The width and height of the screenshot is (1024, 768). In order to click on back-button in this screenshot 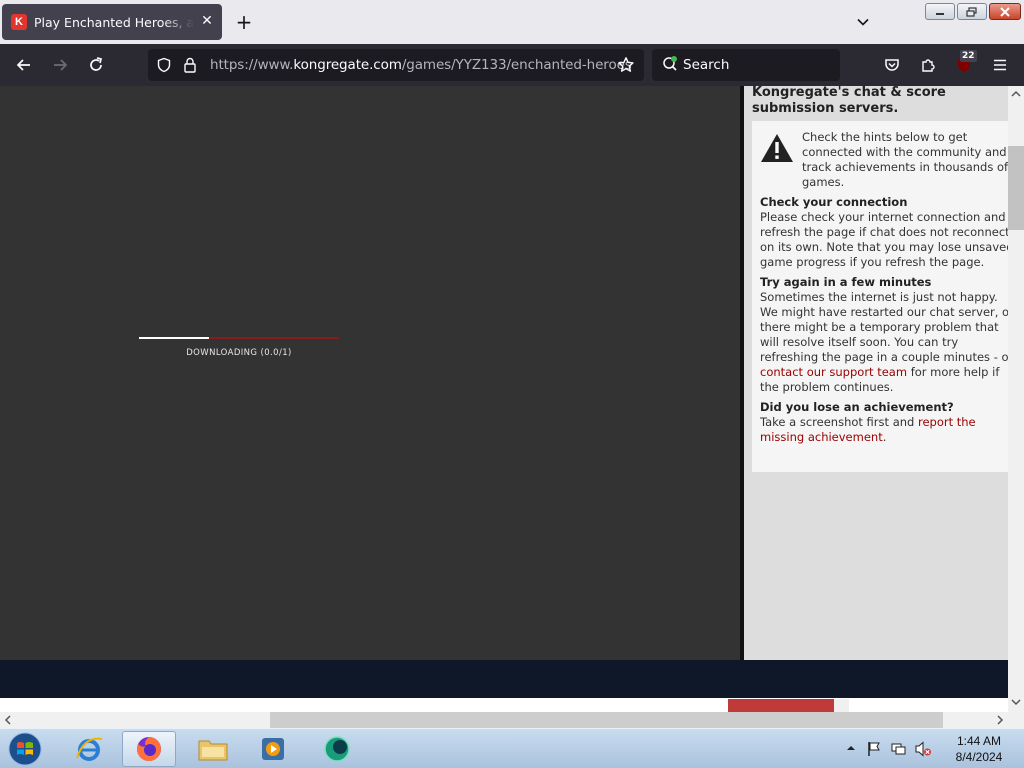, I will do `click(24, 65)`.